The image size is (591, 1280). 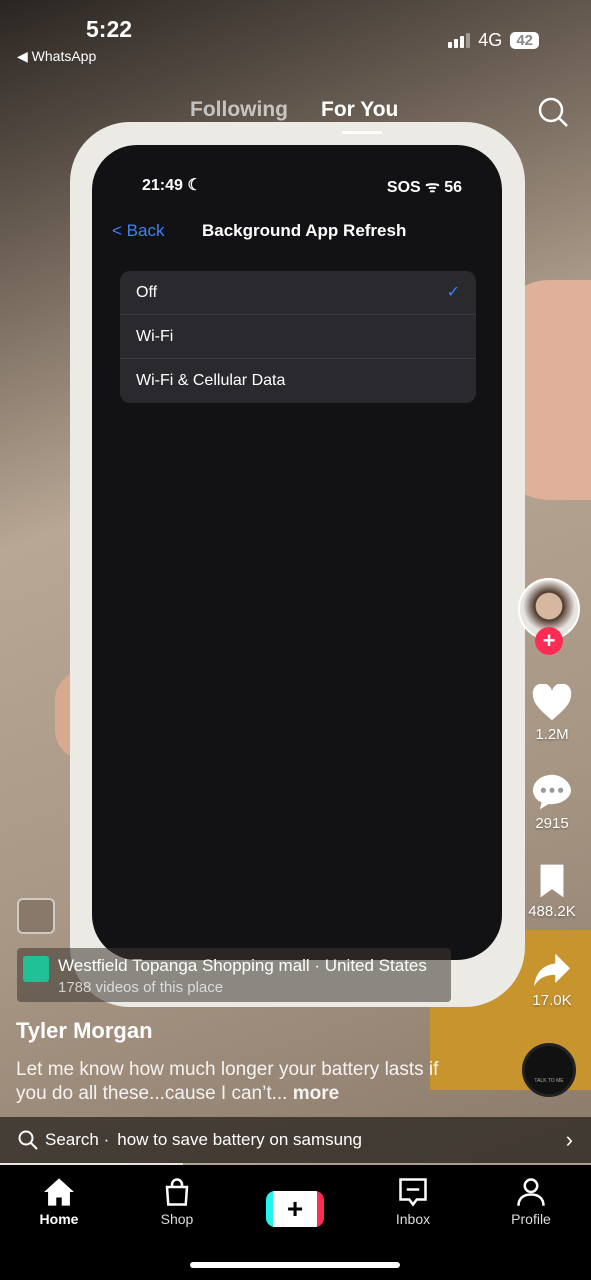 I want to click on chevron-right-icon: ›, so click(x=569, y=1139).